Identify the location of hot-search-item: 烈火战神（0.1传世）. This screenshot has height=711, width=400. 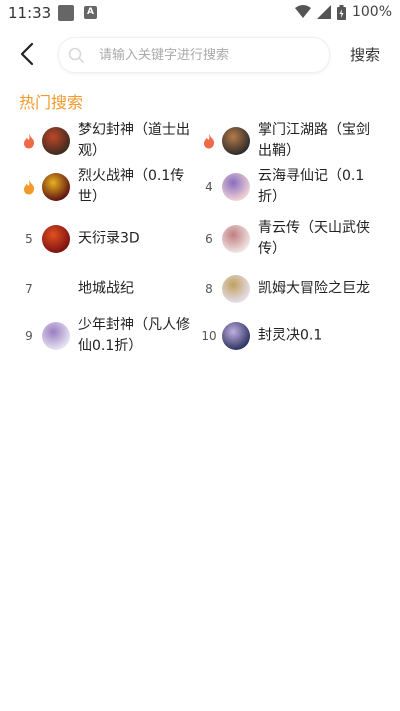
(110, 187).